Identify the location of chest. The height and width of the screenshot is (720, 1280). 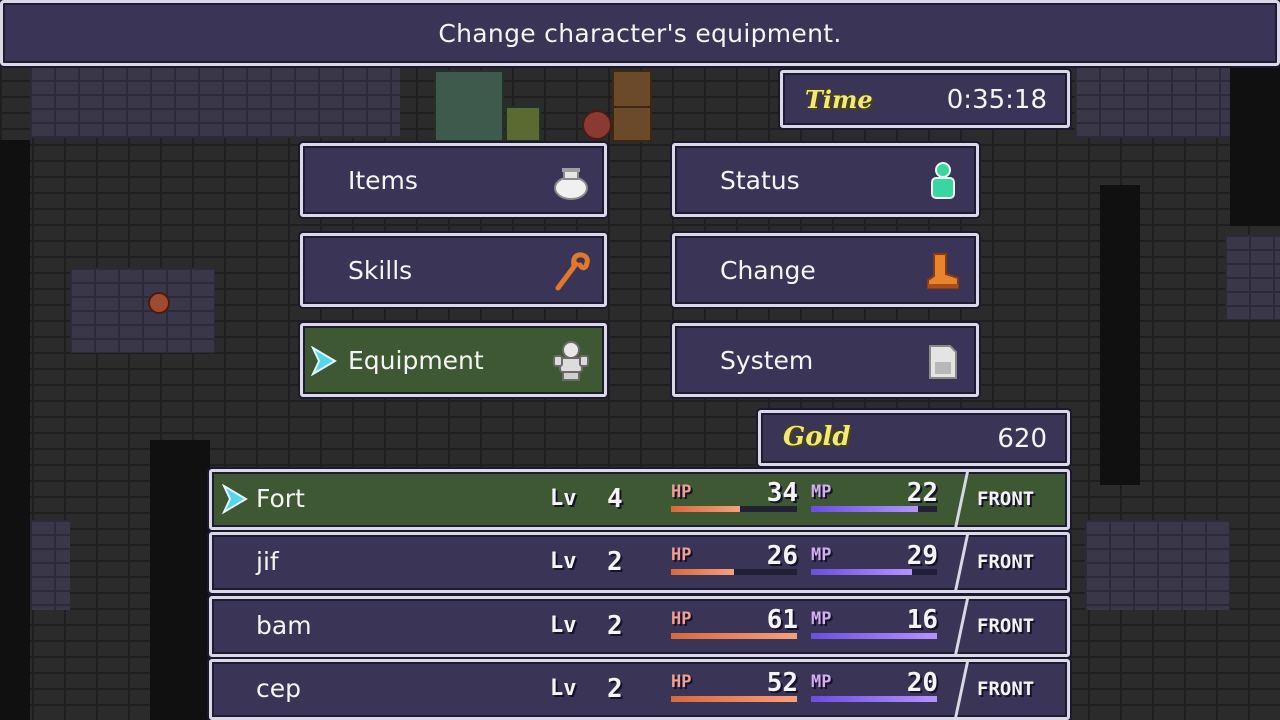
(523, 124).